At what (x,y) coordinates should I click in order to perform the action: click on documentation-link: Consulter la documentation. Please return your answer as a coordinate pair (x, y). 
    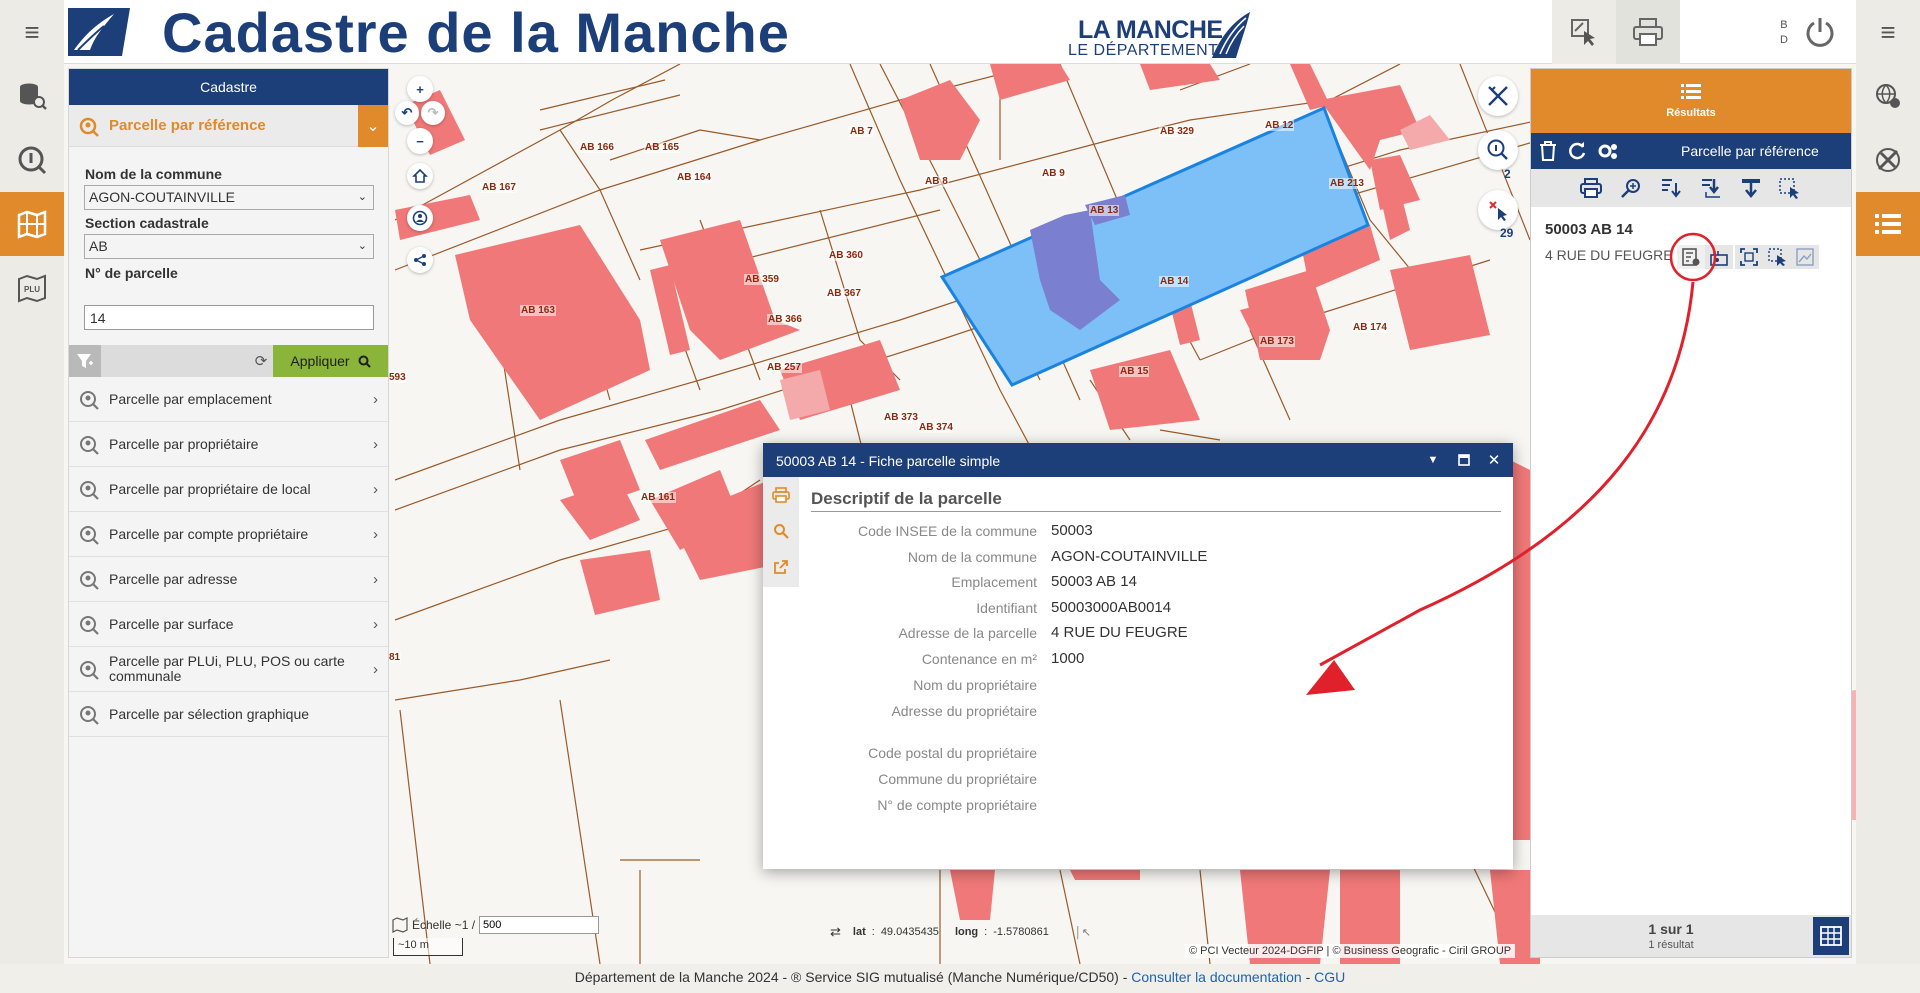
    Looking at the image, I should click on (1216, 977).